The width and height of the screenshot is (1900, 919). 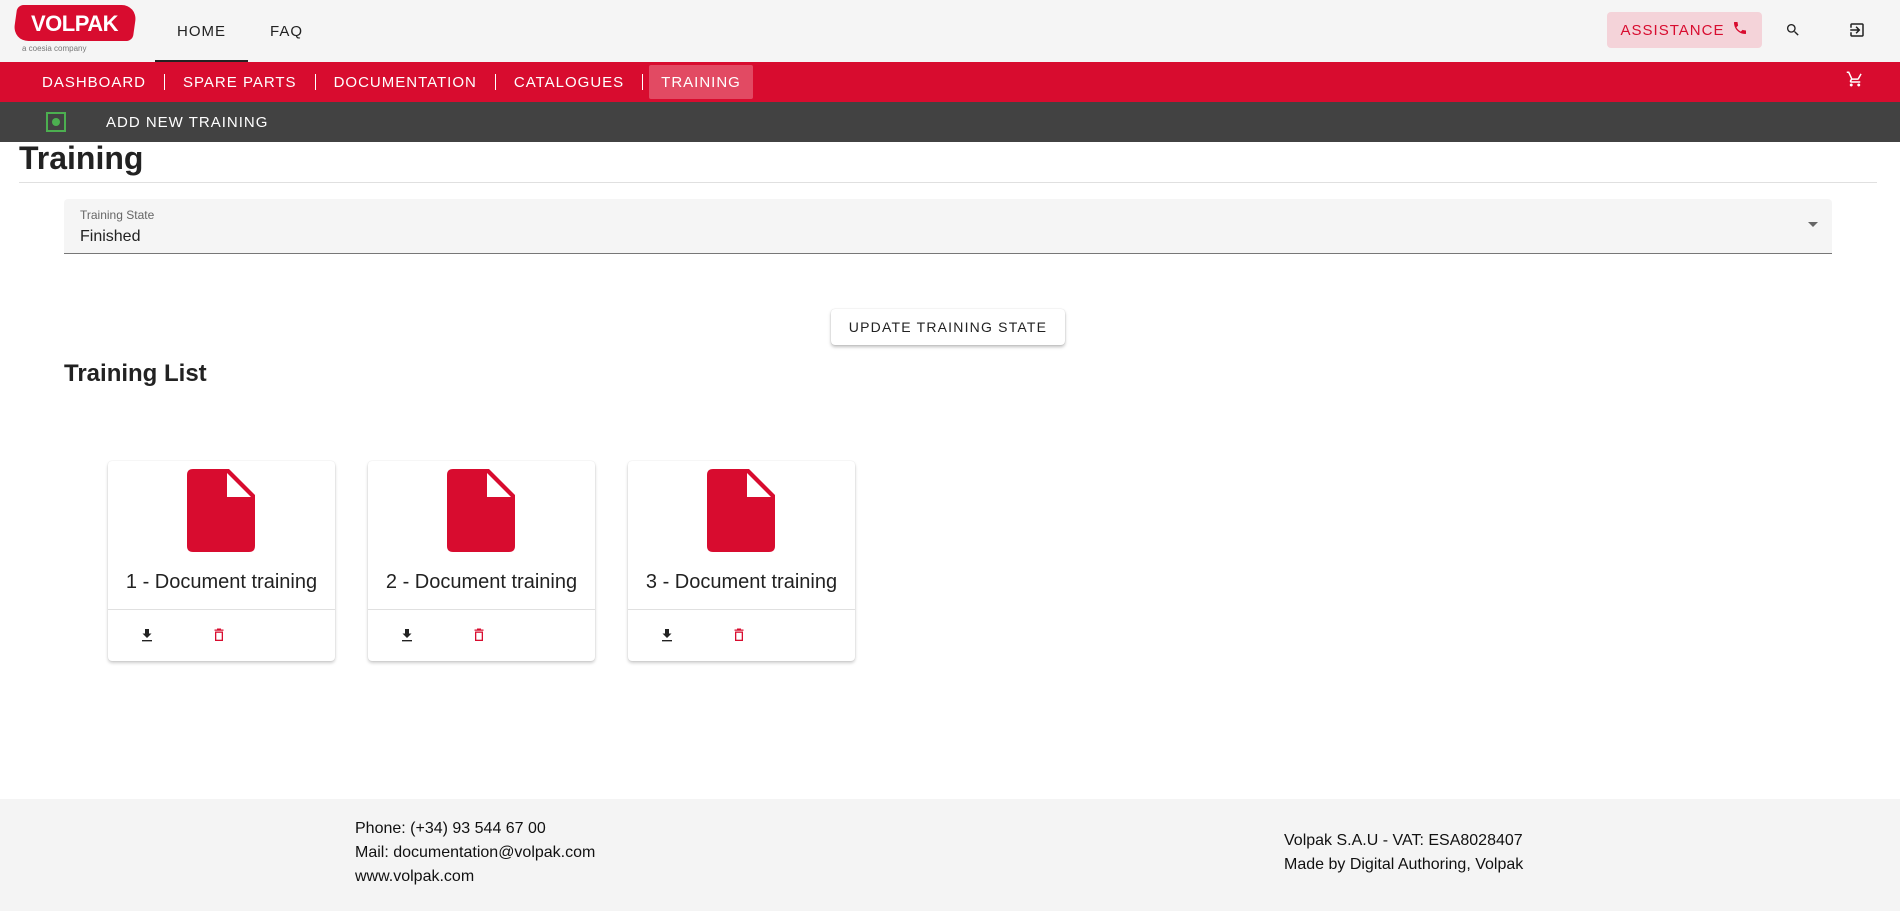 What do you see at coordinates (1672, 30) in the screenshot?
I see `assistance-label: ASSISTANCE` at bounding box center [1672, 30].